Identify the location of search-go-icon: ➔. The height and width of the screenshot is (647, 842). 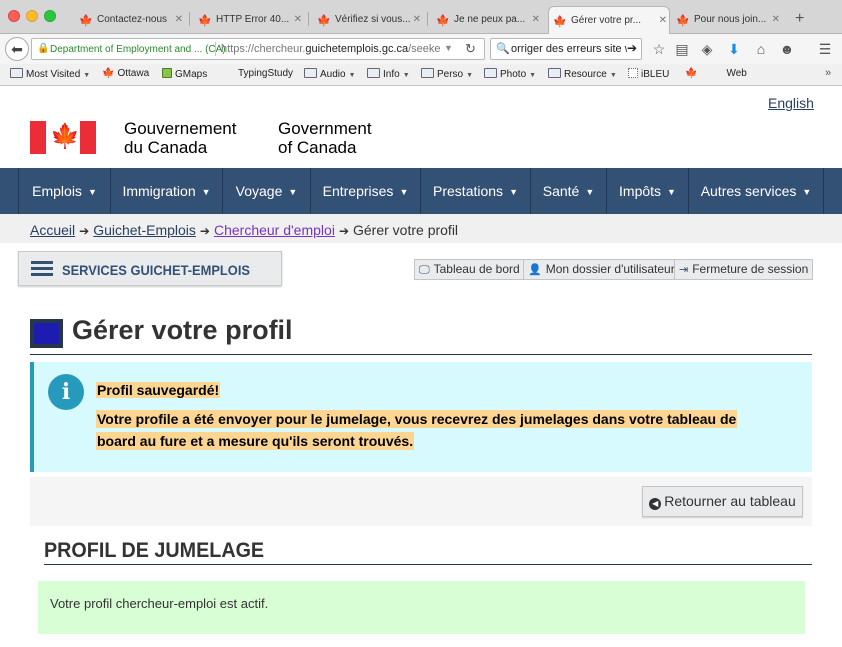
(632, 48).